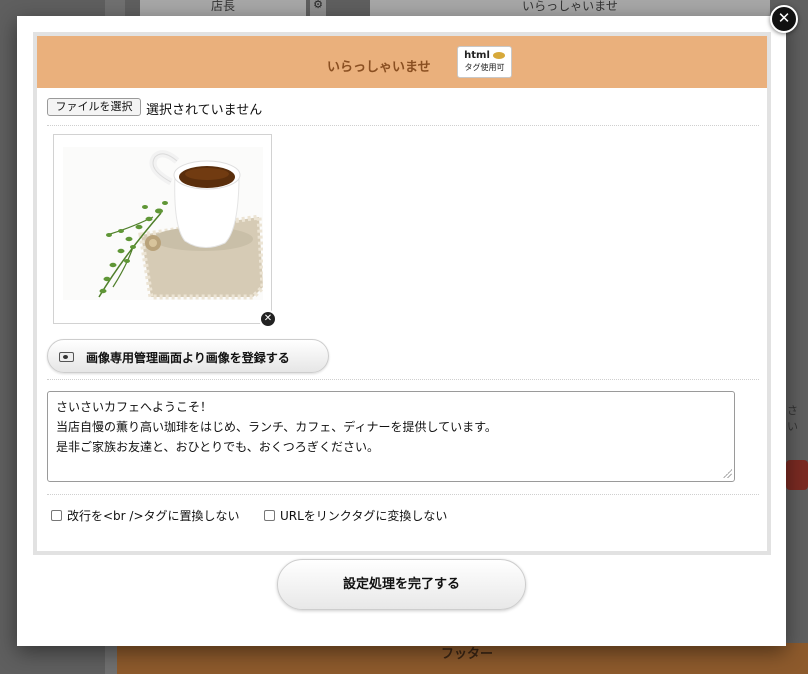  What do you see at coordinates (484, 62) in the screenshot?
I see `html-allowed-badge: html タグ使用可` at bounding box center [484, 62].